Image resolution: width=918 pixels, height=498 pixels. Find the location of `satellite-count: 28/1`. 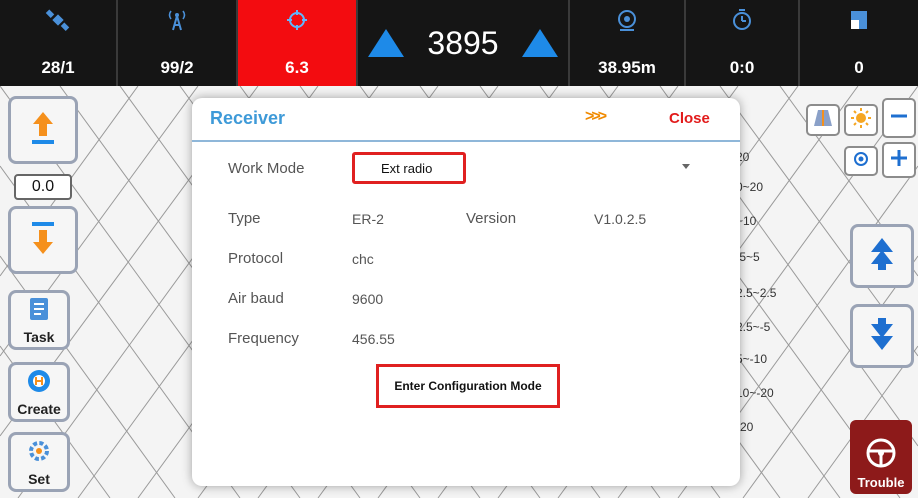

satellite-count: 28/1 is located at coordinates (58, 67).